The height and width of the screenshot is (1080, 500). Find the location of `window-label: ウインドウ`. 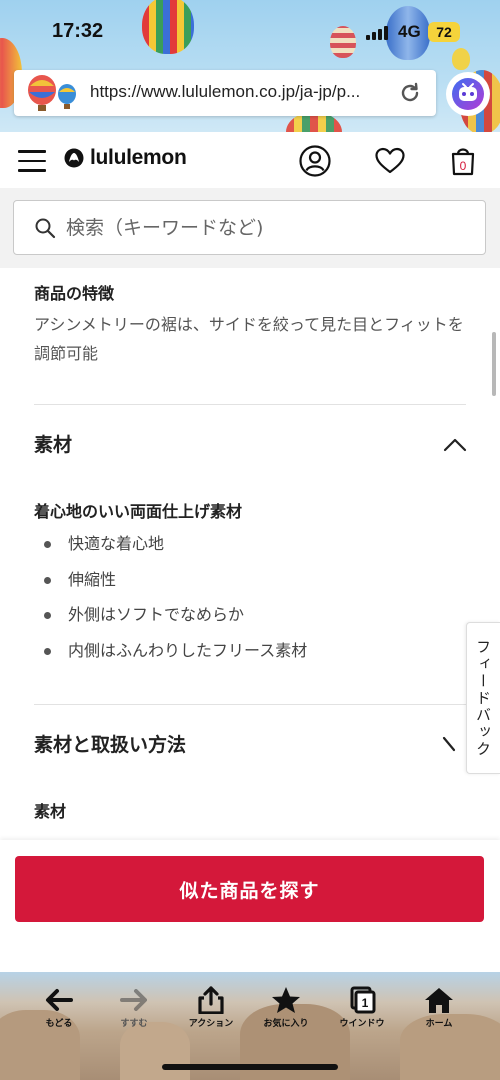

window-label: ウインドウ is located at coordinates (362, 1024).